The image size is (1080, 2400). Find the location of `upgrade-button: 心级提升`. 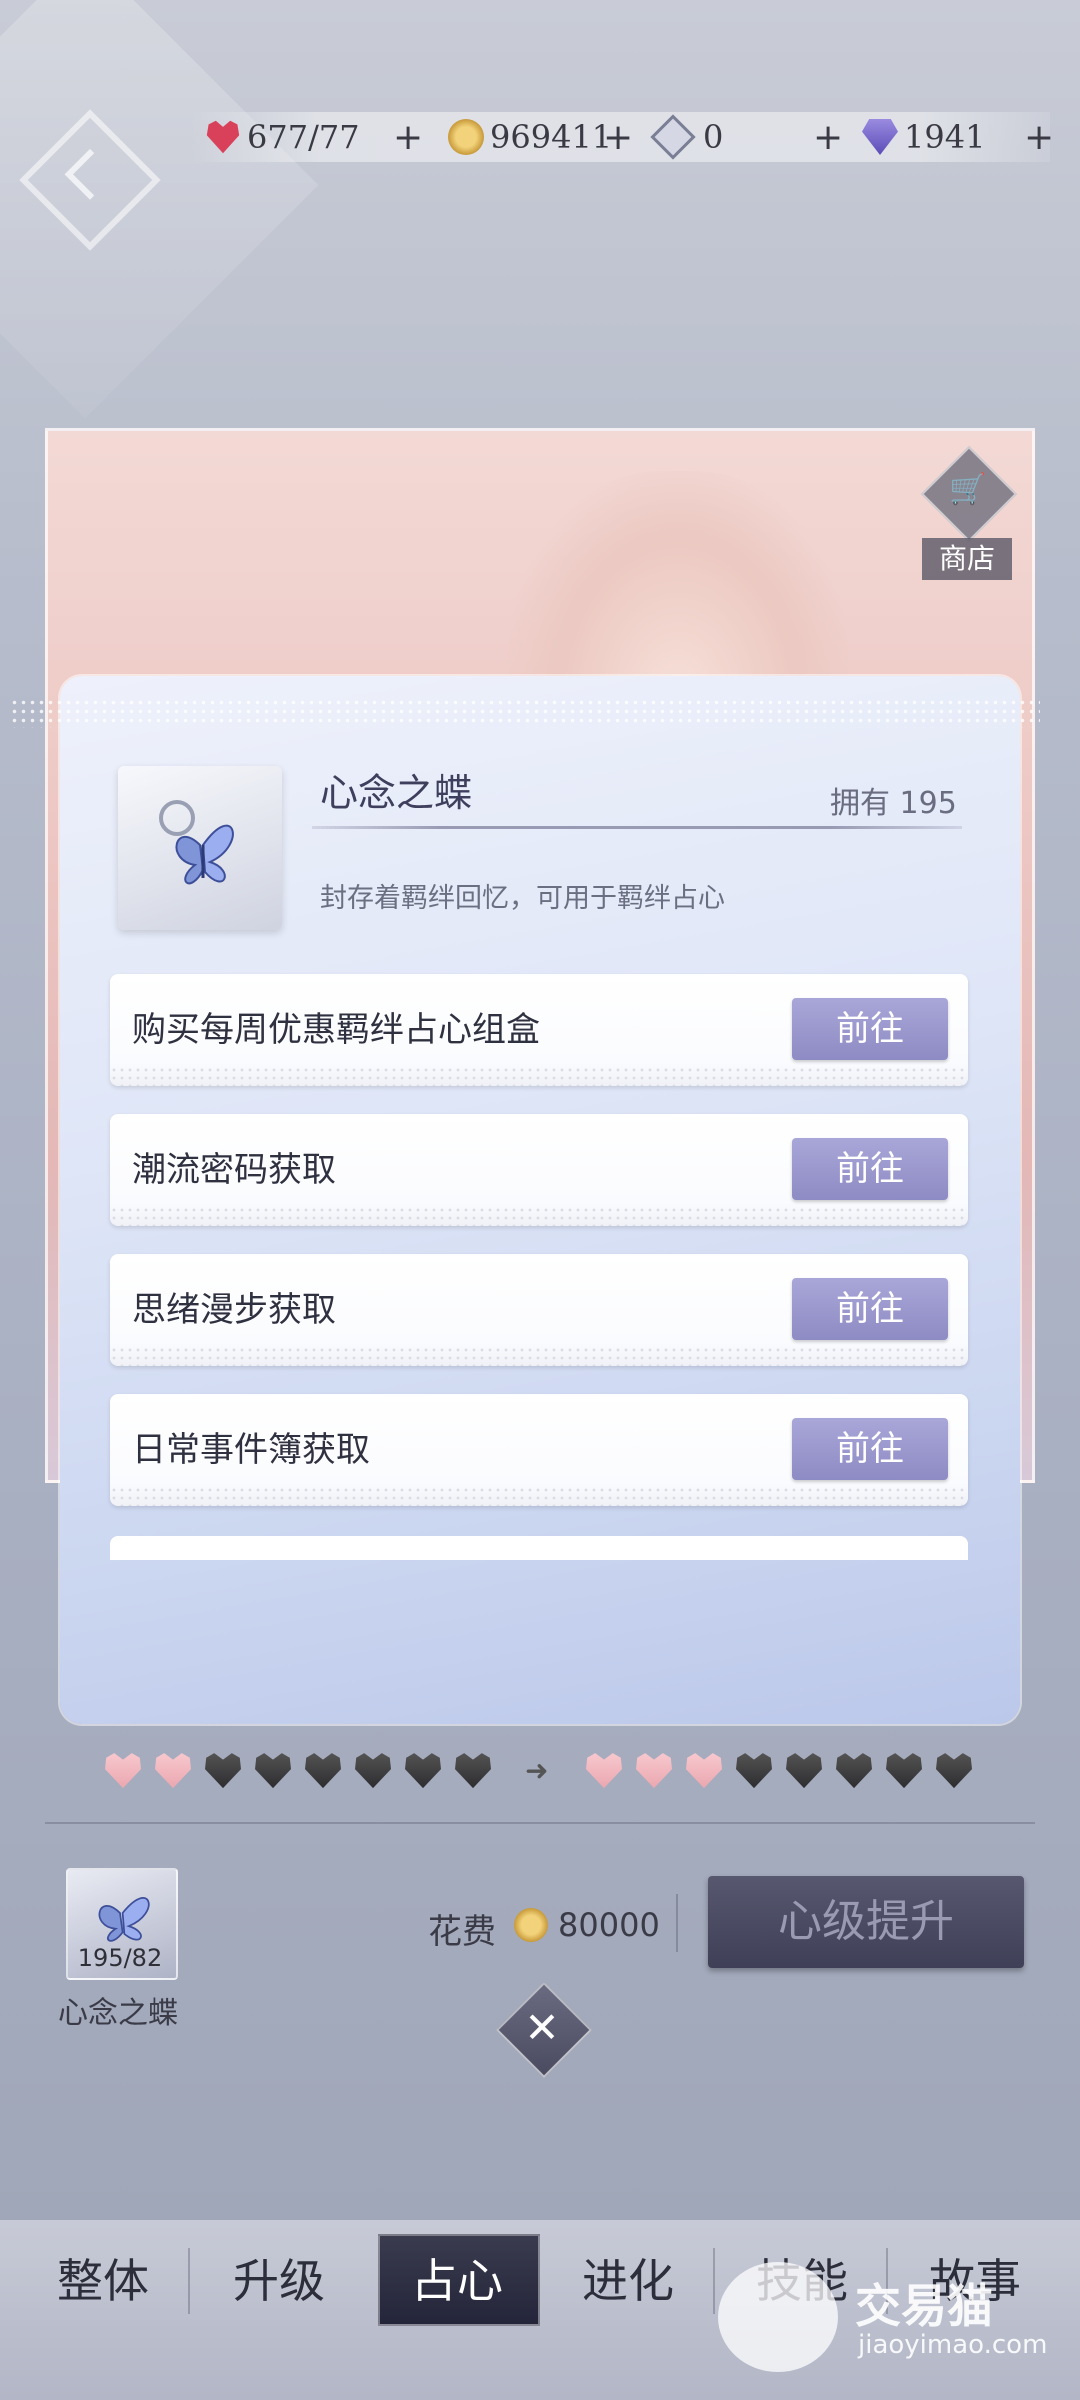

upgrade-button: 心级提升 is located at coordinates (866, 1922).